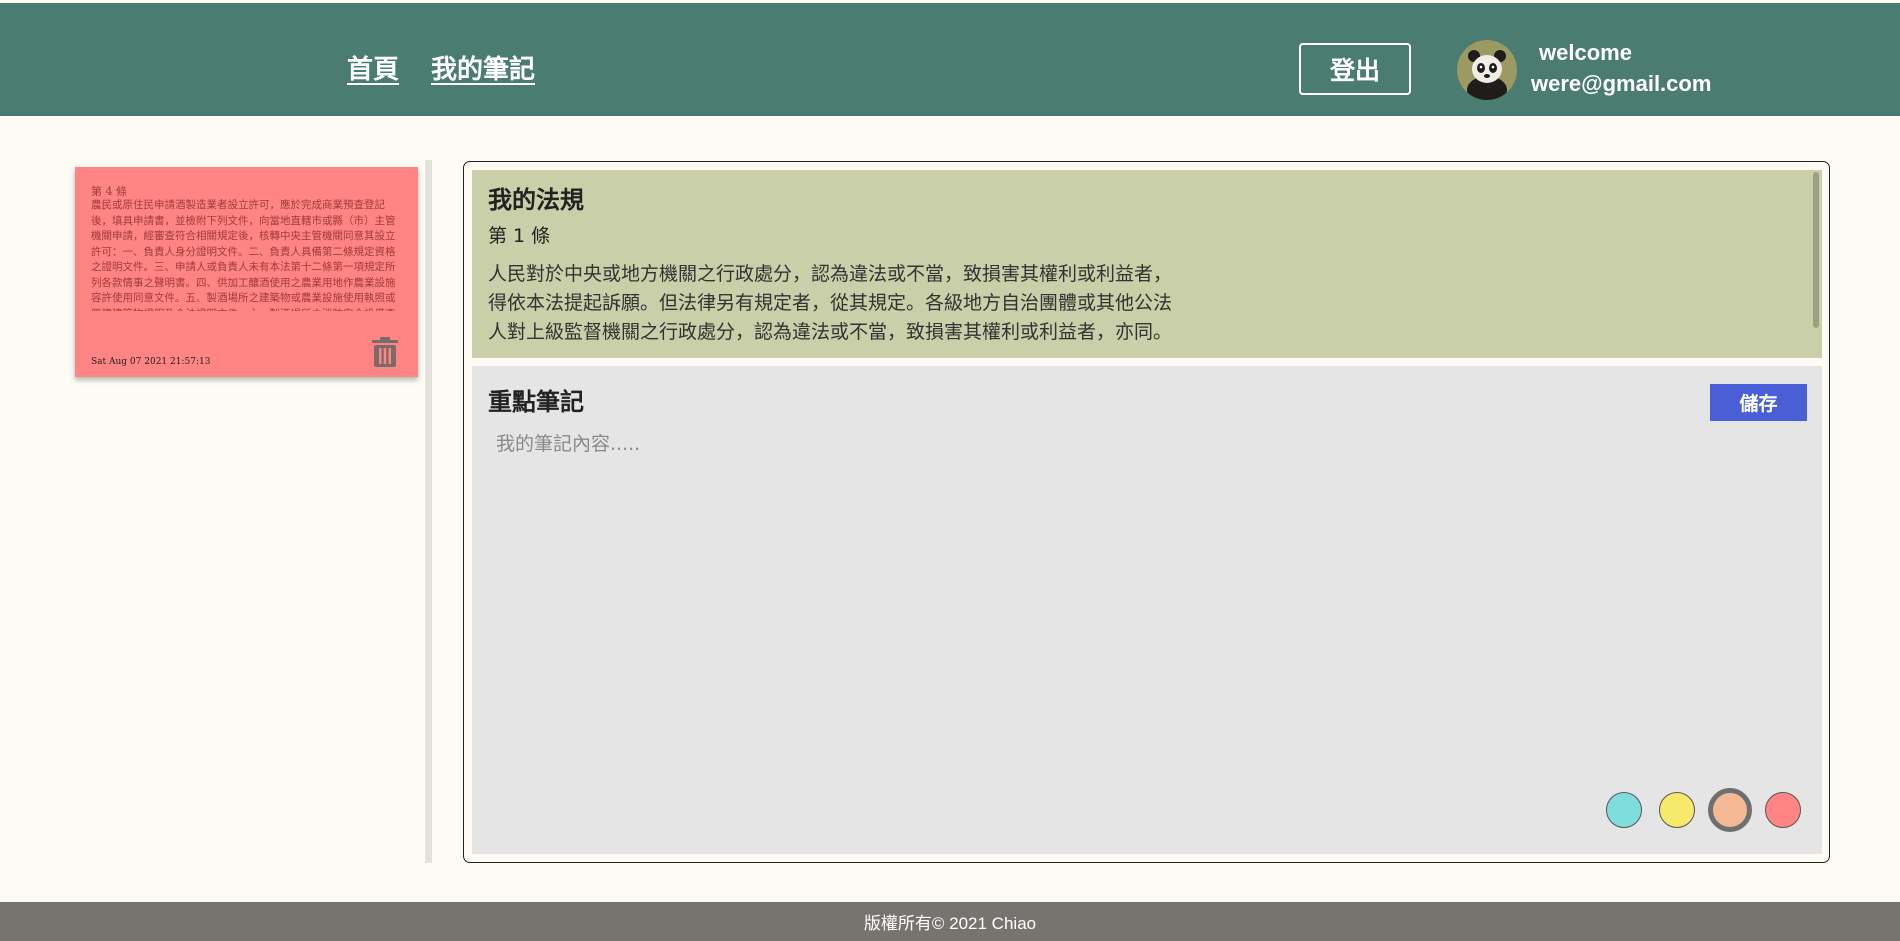 Image resolution: width=1900 pixels, height=941 pixels. What do you see at coordinates (1624, 810) in the screenshot?
I see `color-cyan` at bounding box center [1624, 810].